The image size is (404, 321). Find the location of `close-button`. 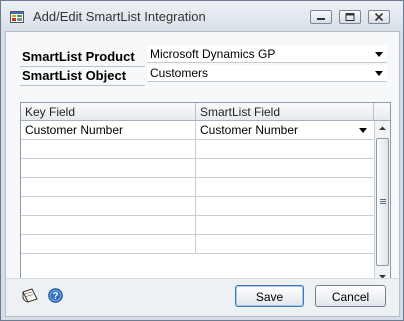

close-button is located at coordinates (379, 17).